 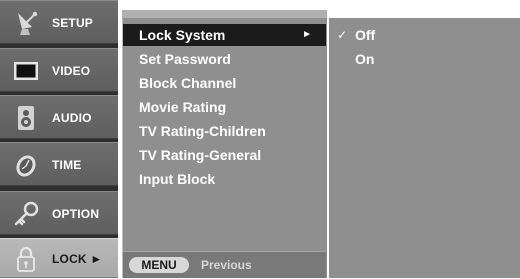 I want to click on menu-item-label: Lock System, so click(x=182, y=35).